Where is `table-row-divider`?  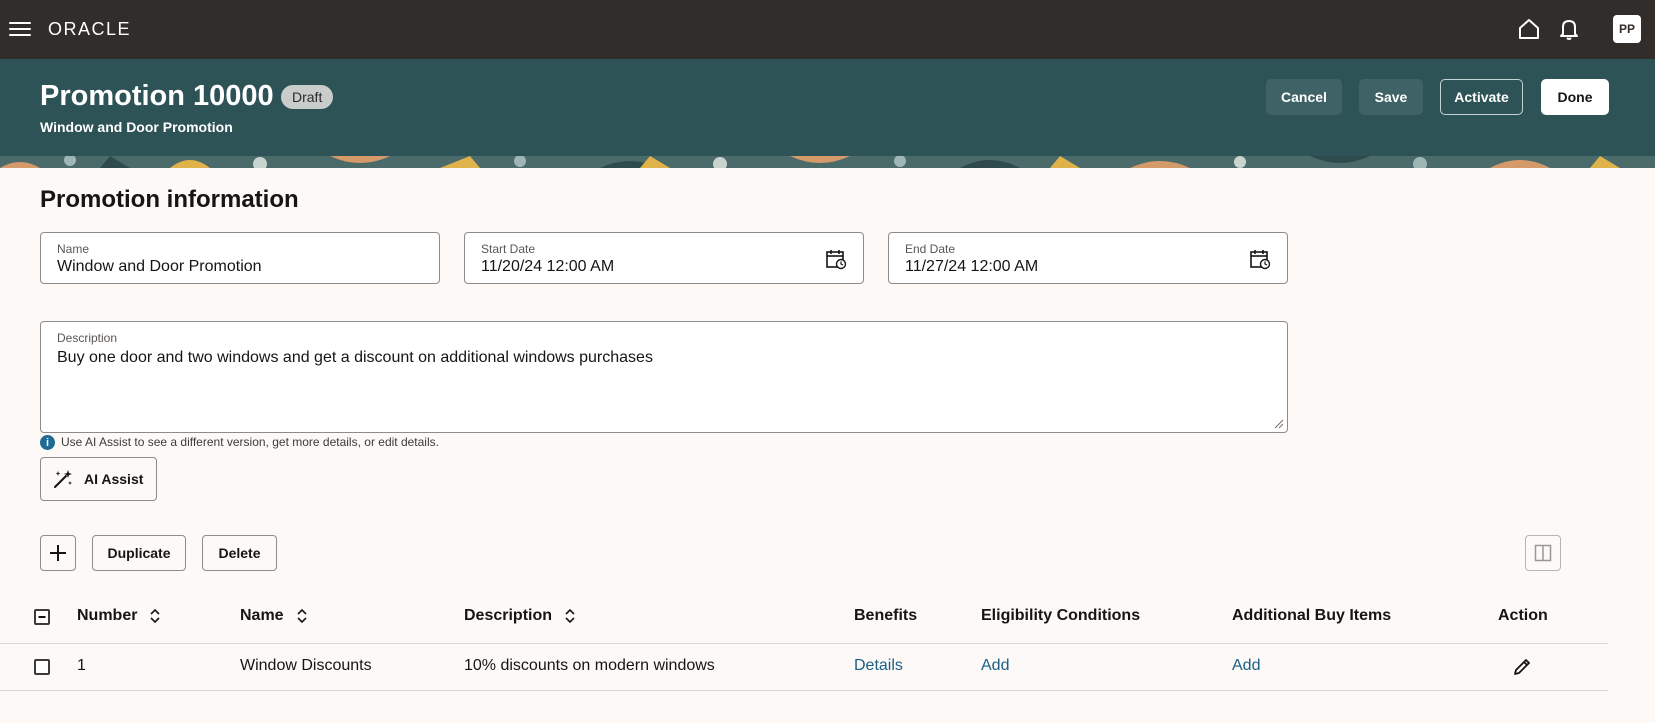 table-row-divider is located at coordinates (804, 690).